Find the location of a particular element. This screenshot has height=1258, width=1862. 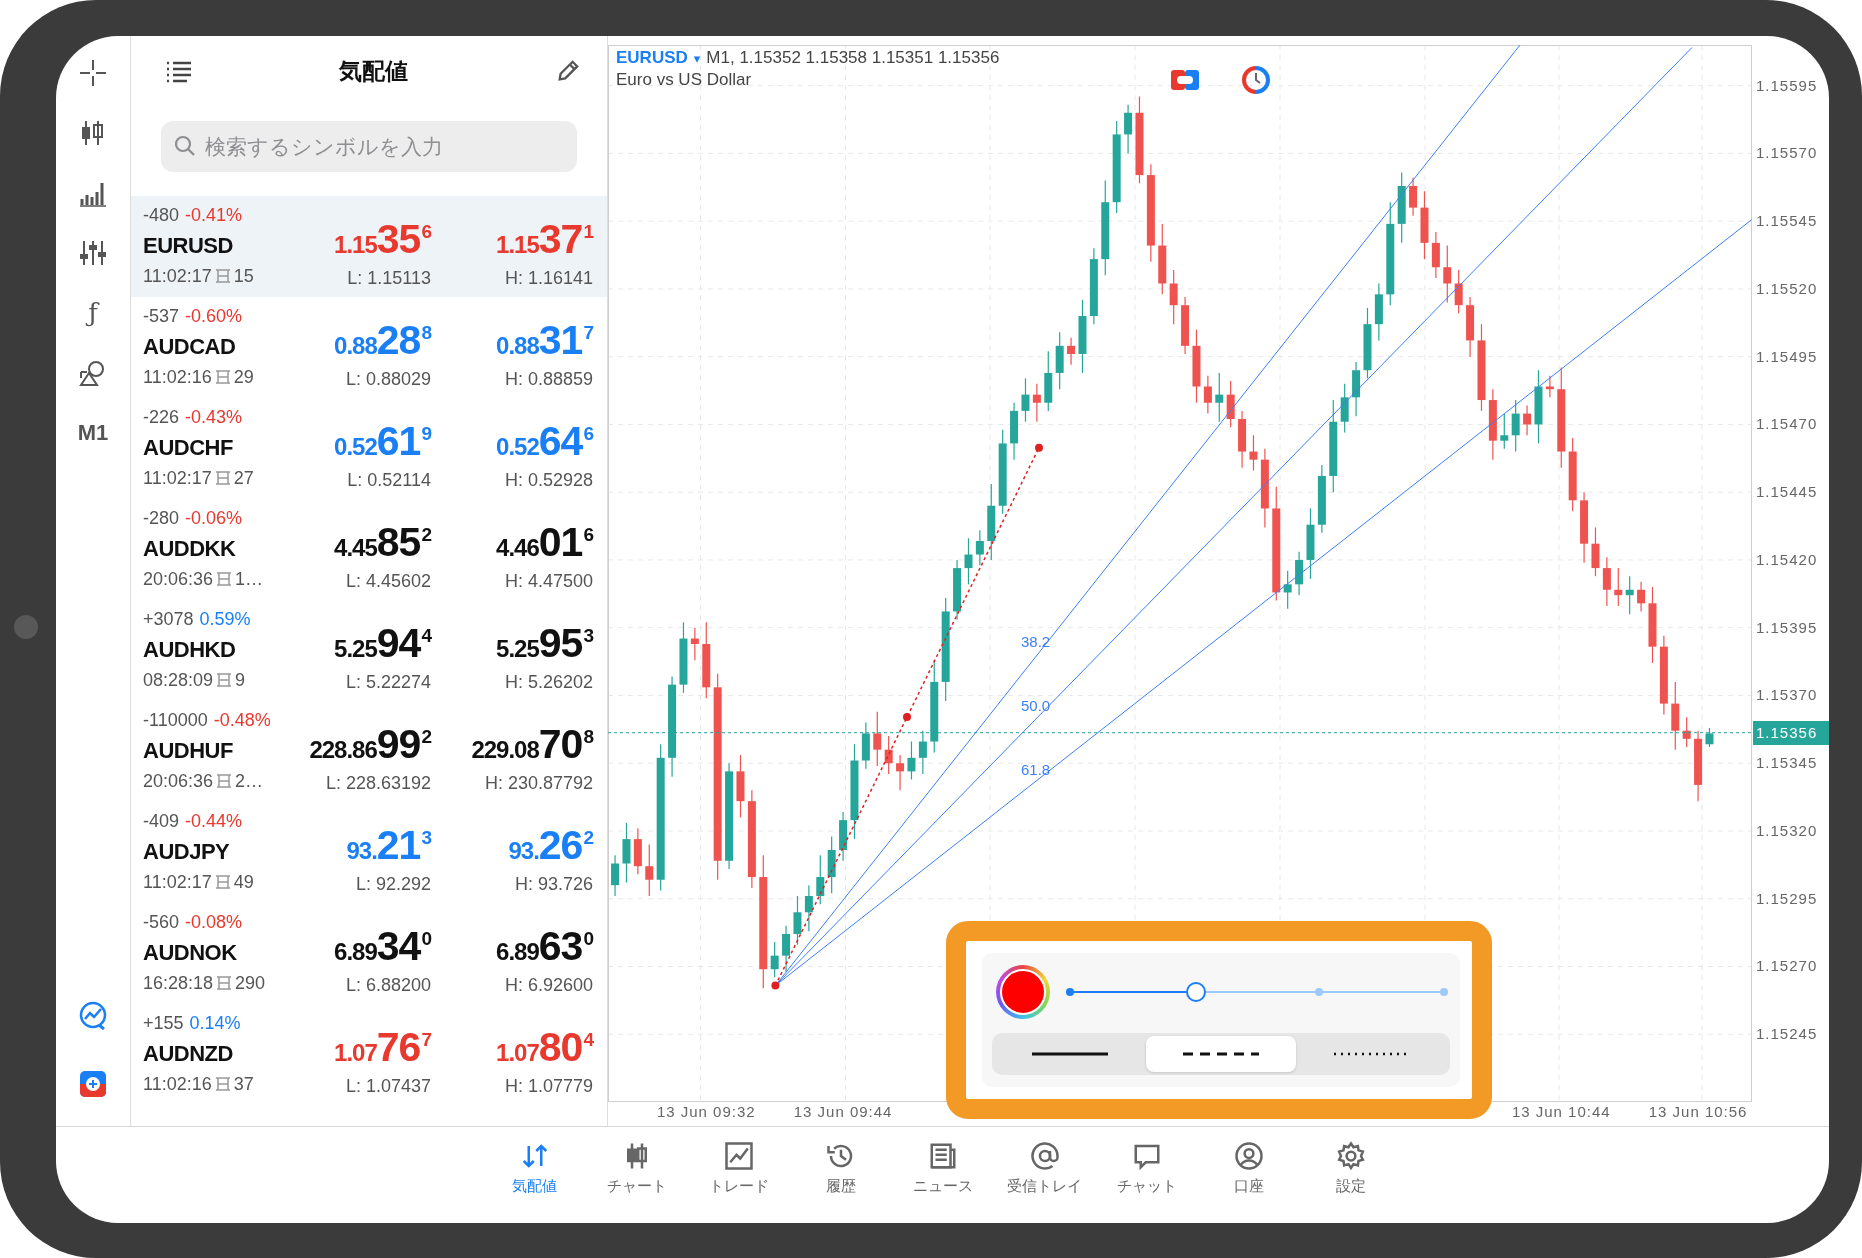

quote-time: 11:02:17 is located at coordinates (177, 882).